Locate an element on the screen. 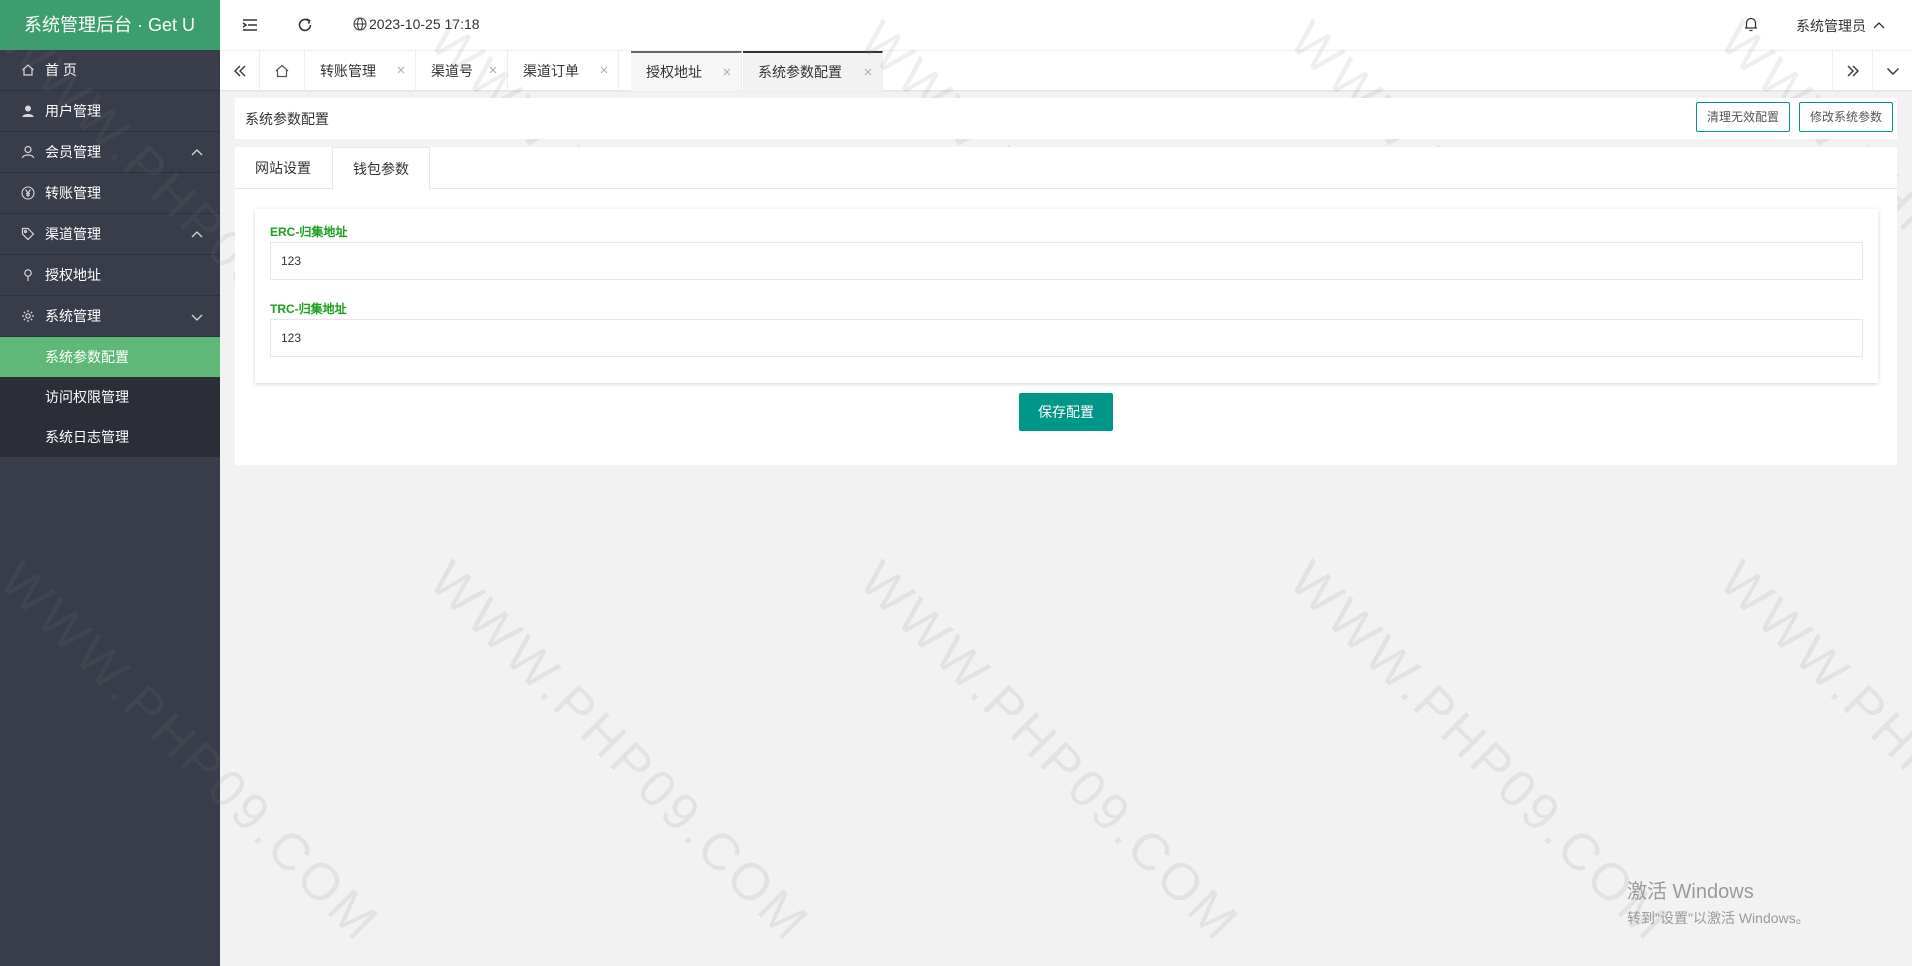  tabs-menu-button is located at coordinates (1892, 71).